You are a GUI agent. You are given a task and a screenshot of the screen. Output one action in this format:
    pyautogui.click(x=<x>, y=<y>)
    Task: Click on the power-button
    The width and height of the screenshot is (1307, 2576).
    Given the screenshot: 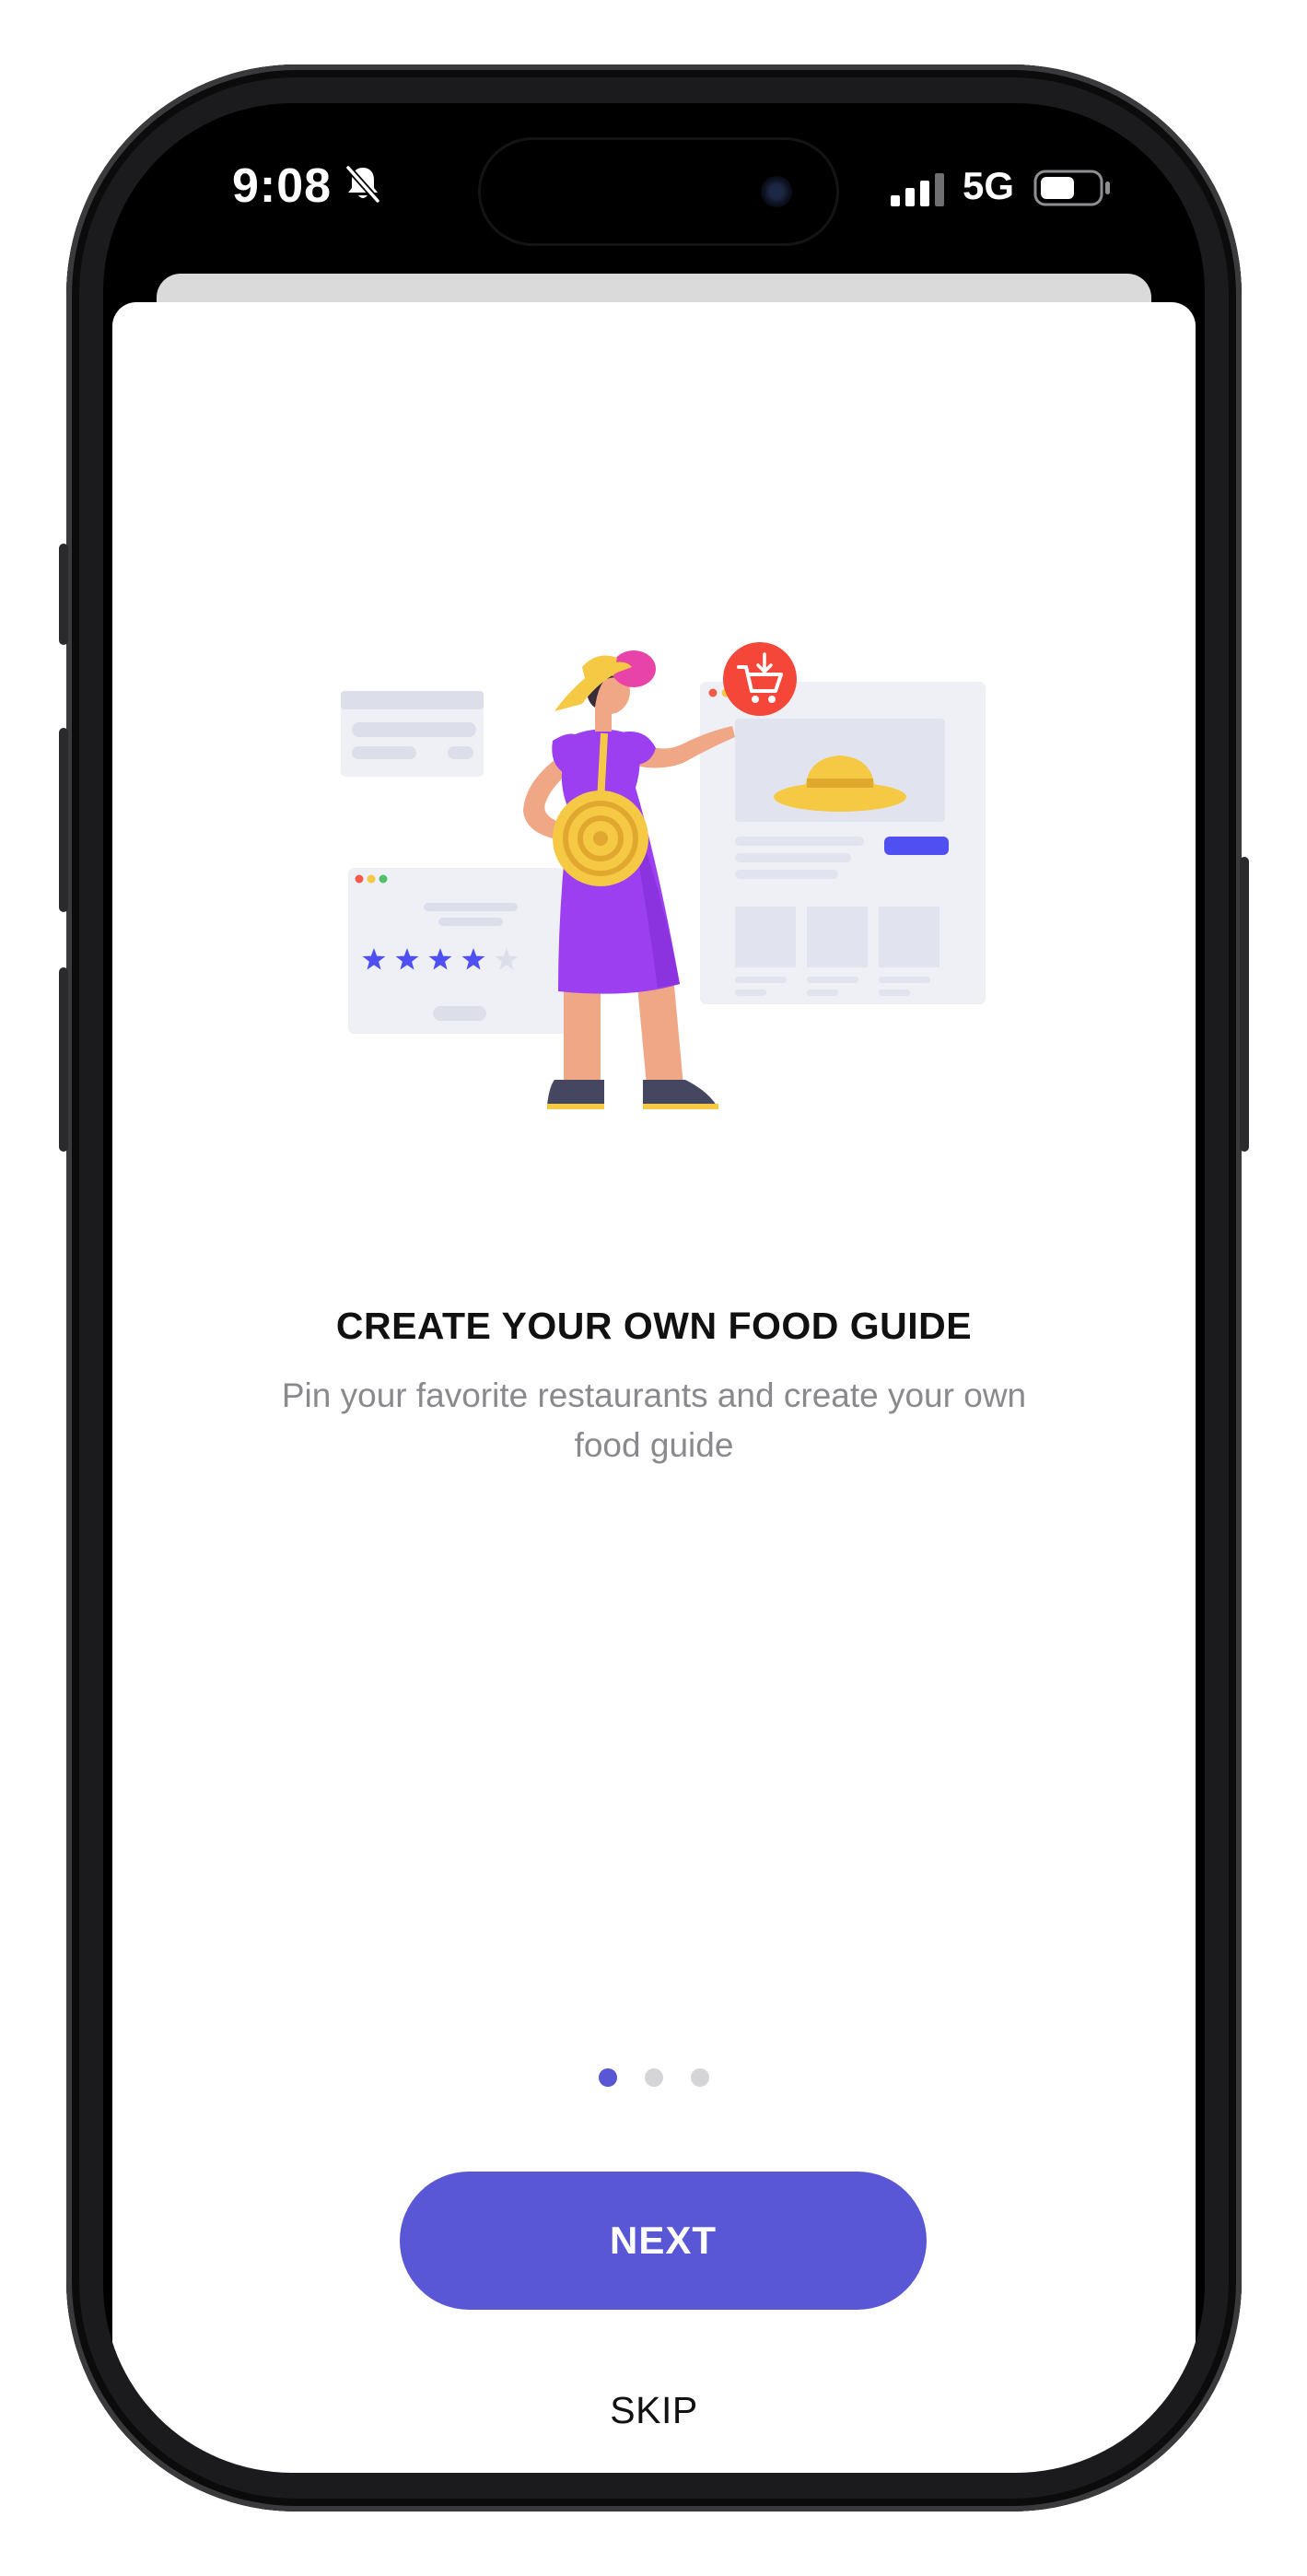 What is the action you would take?
    pyautogui.click(x=1245, y=1004)
    